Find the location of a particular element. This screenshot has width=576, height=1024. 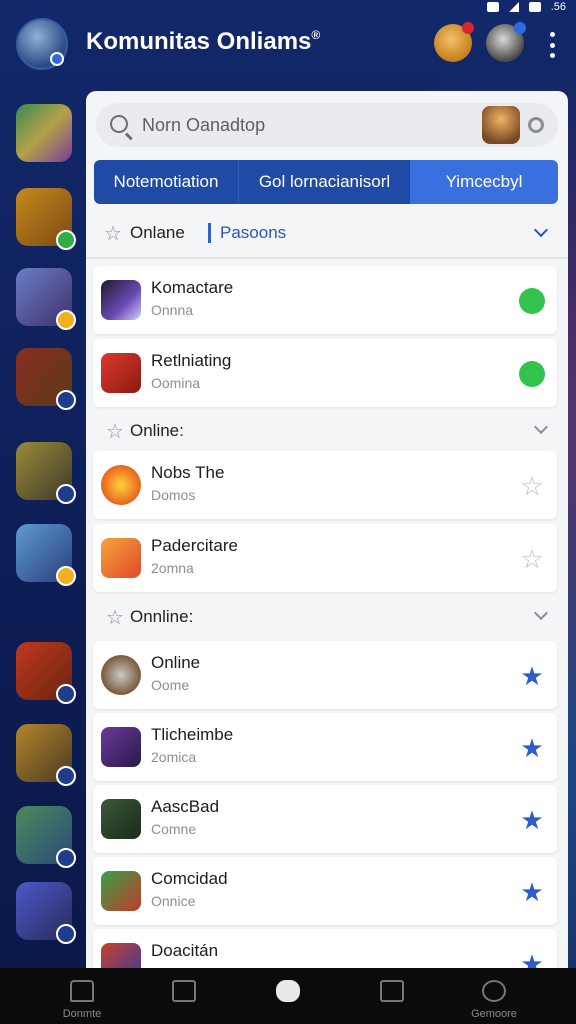

filter-online-label: Onlane is located at coordinates (157, 233).